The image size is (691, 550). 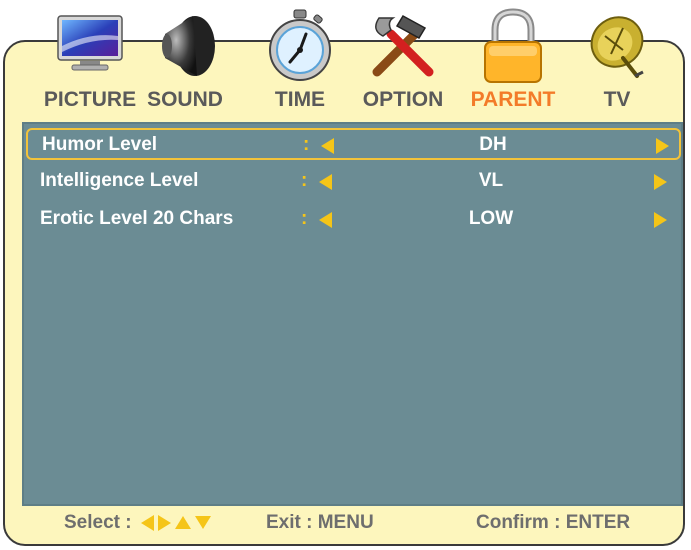 What do you see at coordinates (617, 47) in the screenshot?
I see `satellite-dish-icon` at bounding box center [617, 47].